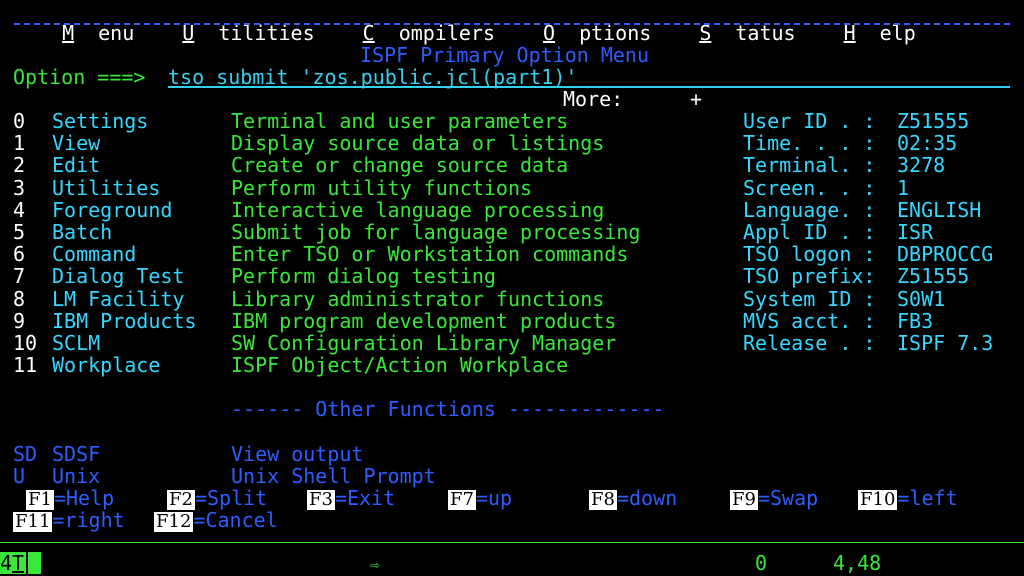 Image resolution: width=1024 pixels, height=576 pixels. What do you see at coordinates (400, 365) in the screenshot?
I see `option-description: ISPF Object/Action Workplace` at bounding box center [400, 365].